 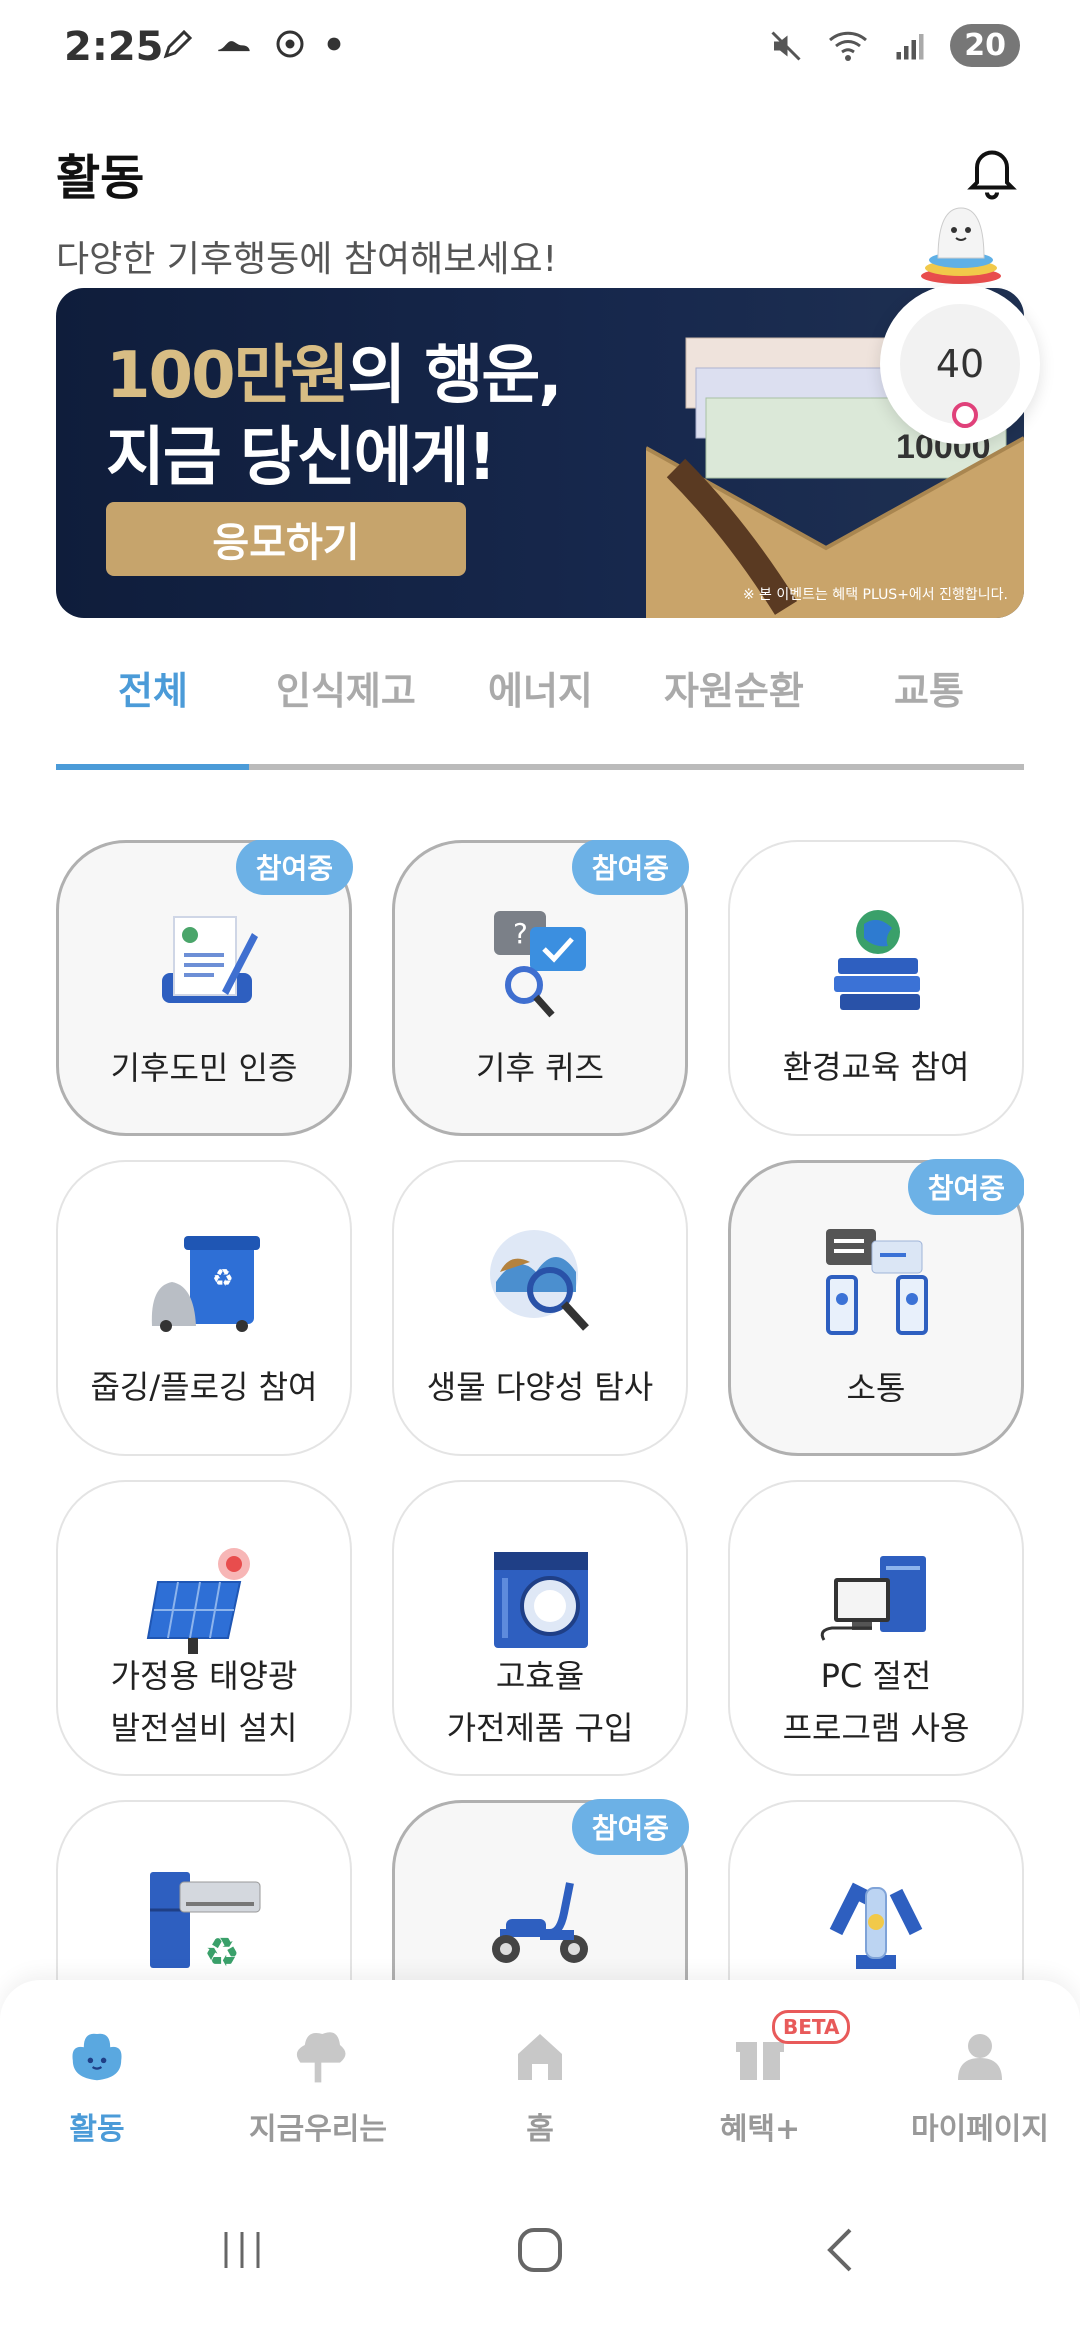 What do you see at coordinates (876, 1388) in the screenshot?
I see `card-label: 소통` at bounding box center [876, 1388].